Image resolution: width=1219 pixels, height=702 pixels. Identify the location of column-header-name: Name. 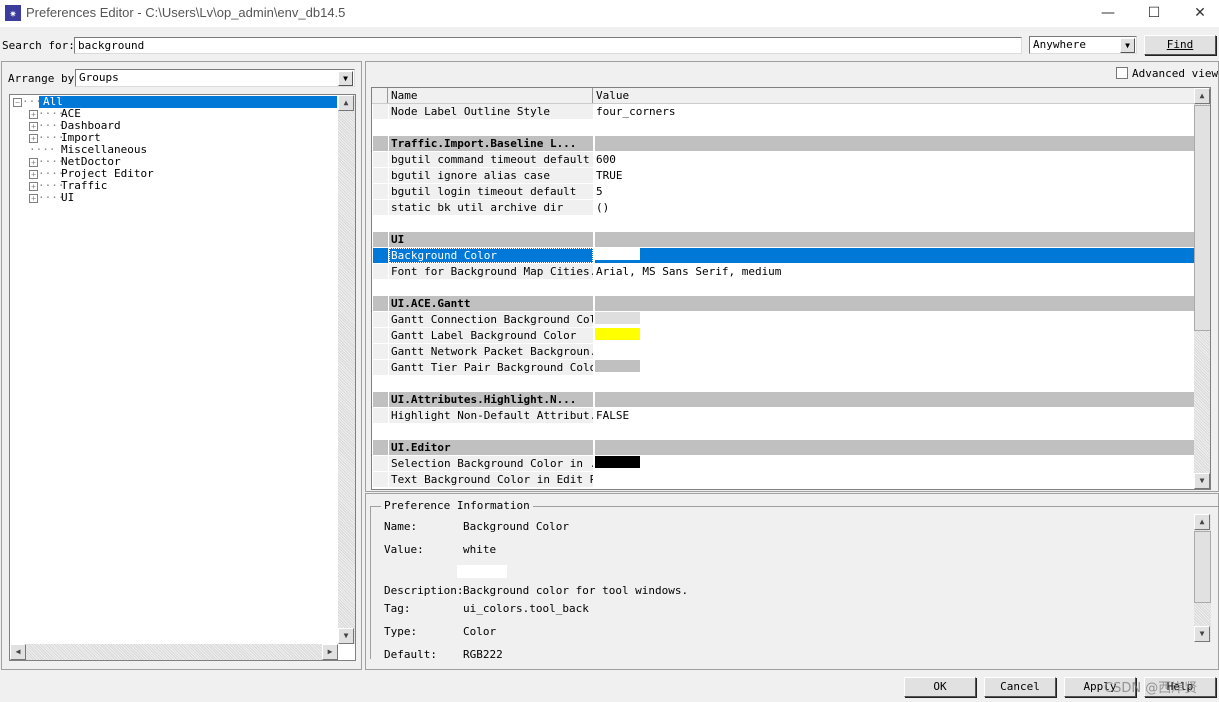
(491, 95).